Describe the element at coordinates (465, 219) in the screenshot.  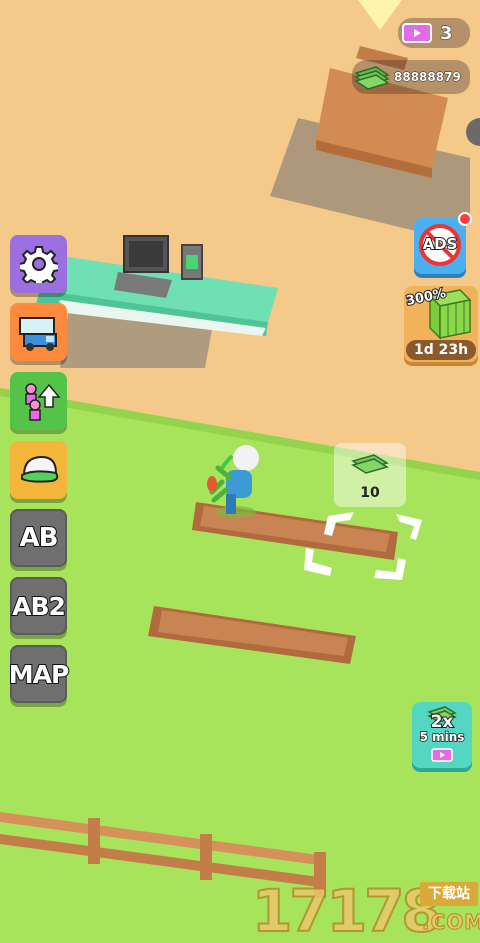
I see `notification-dot` at that location.